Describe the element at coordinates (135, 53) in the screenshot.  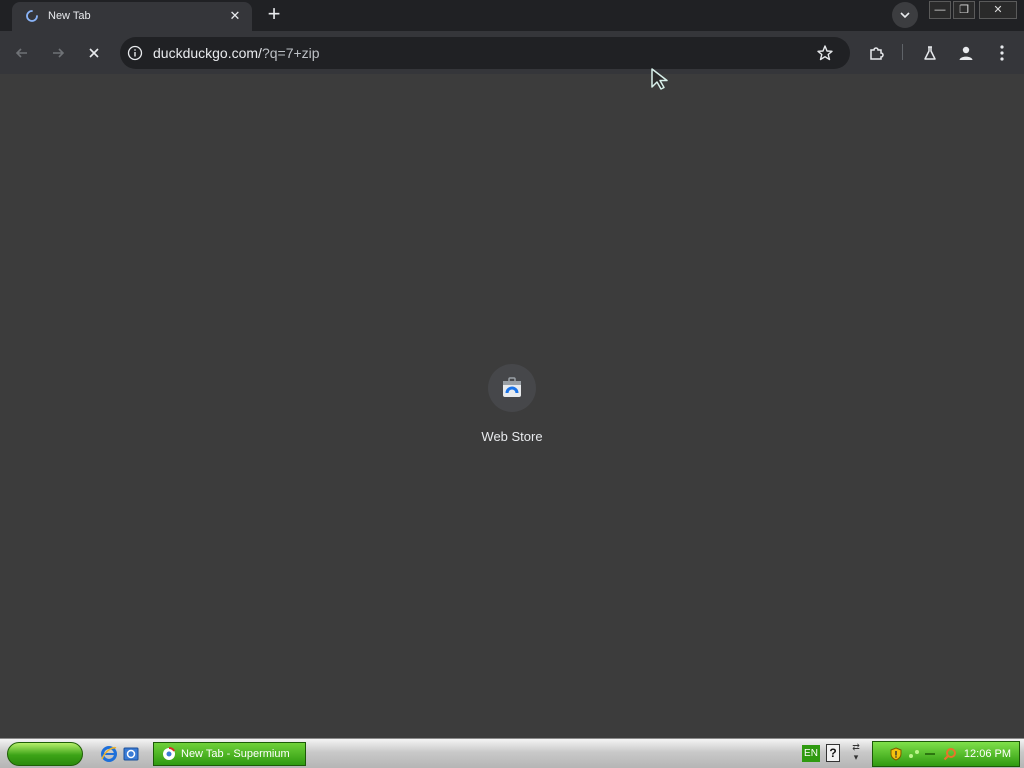
I see `info-icon` at that location.